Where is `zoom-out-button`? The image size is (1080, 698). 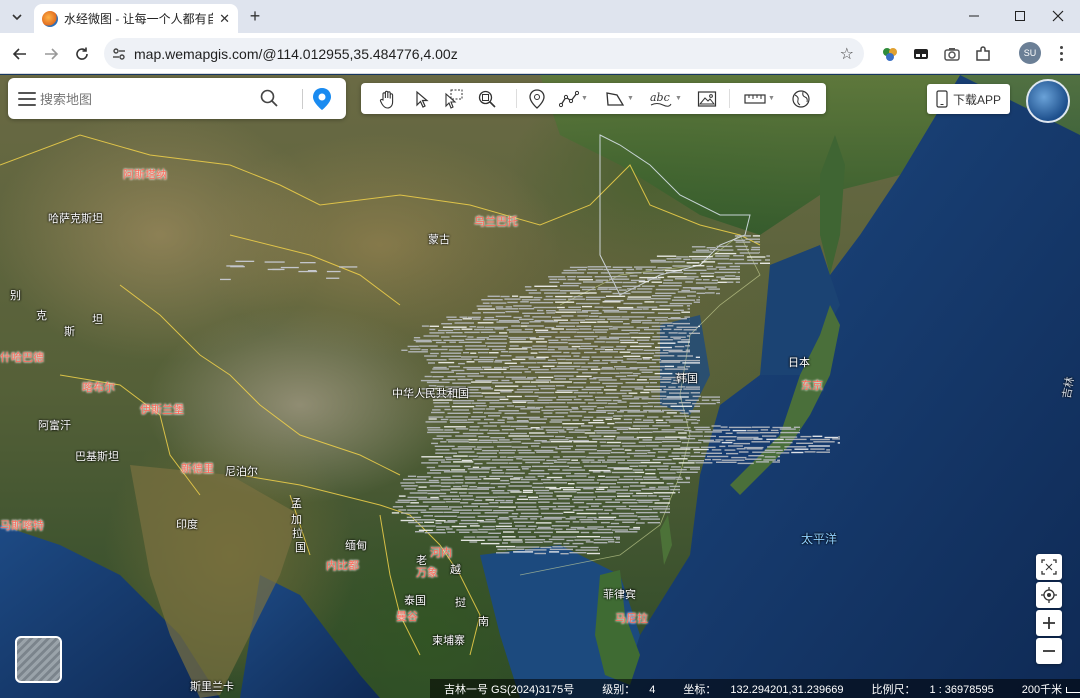 zoom-out-button is located at coordinates (1049, 651).